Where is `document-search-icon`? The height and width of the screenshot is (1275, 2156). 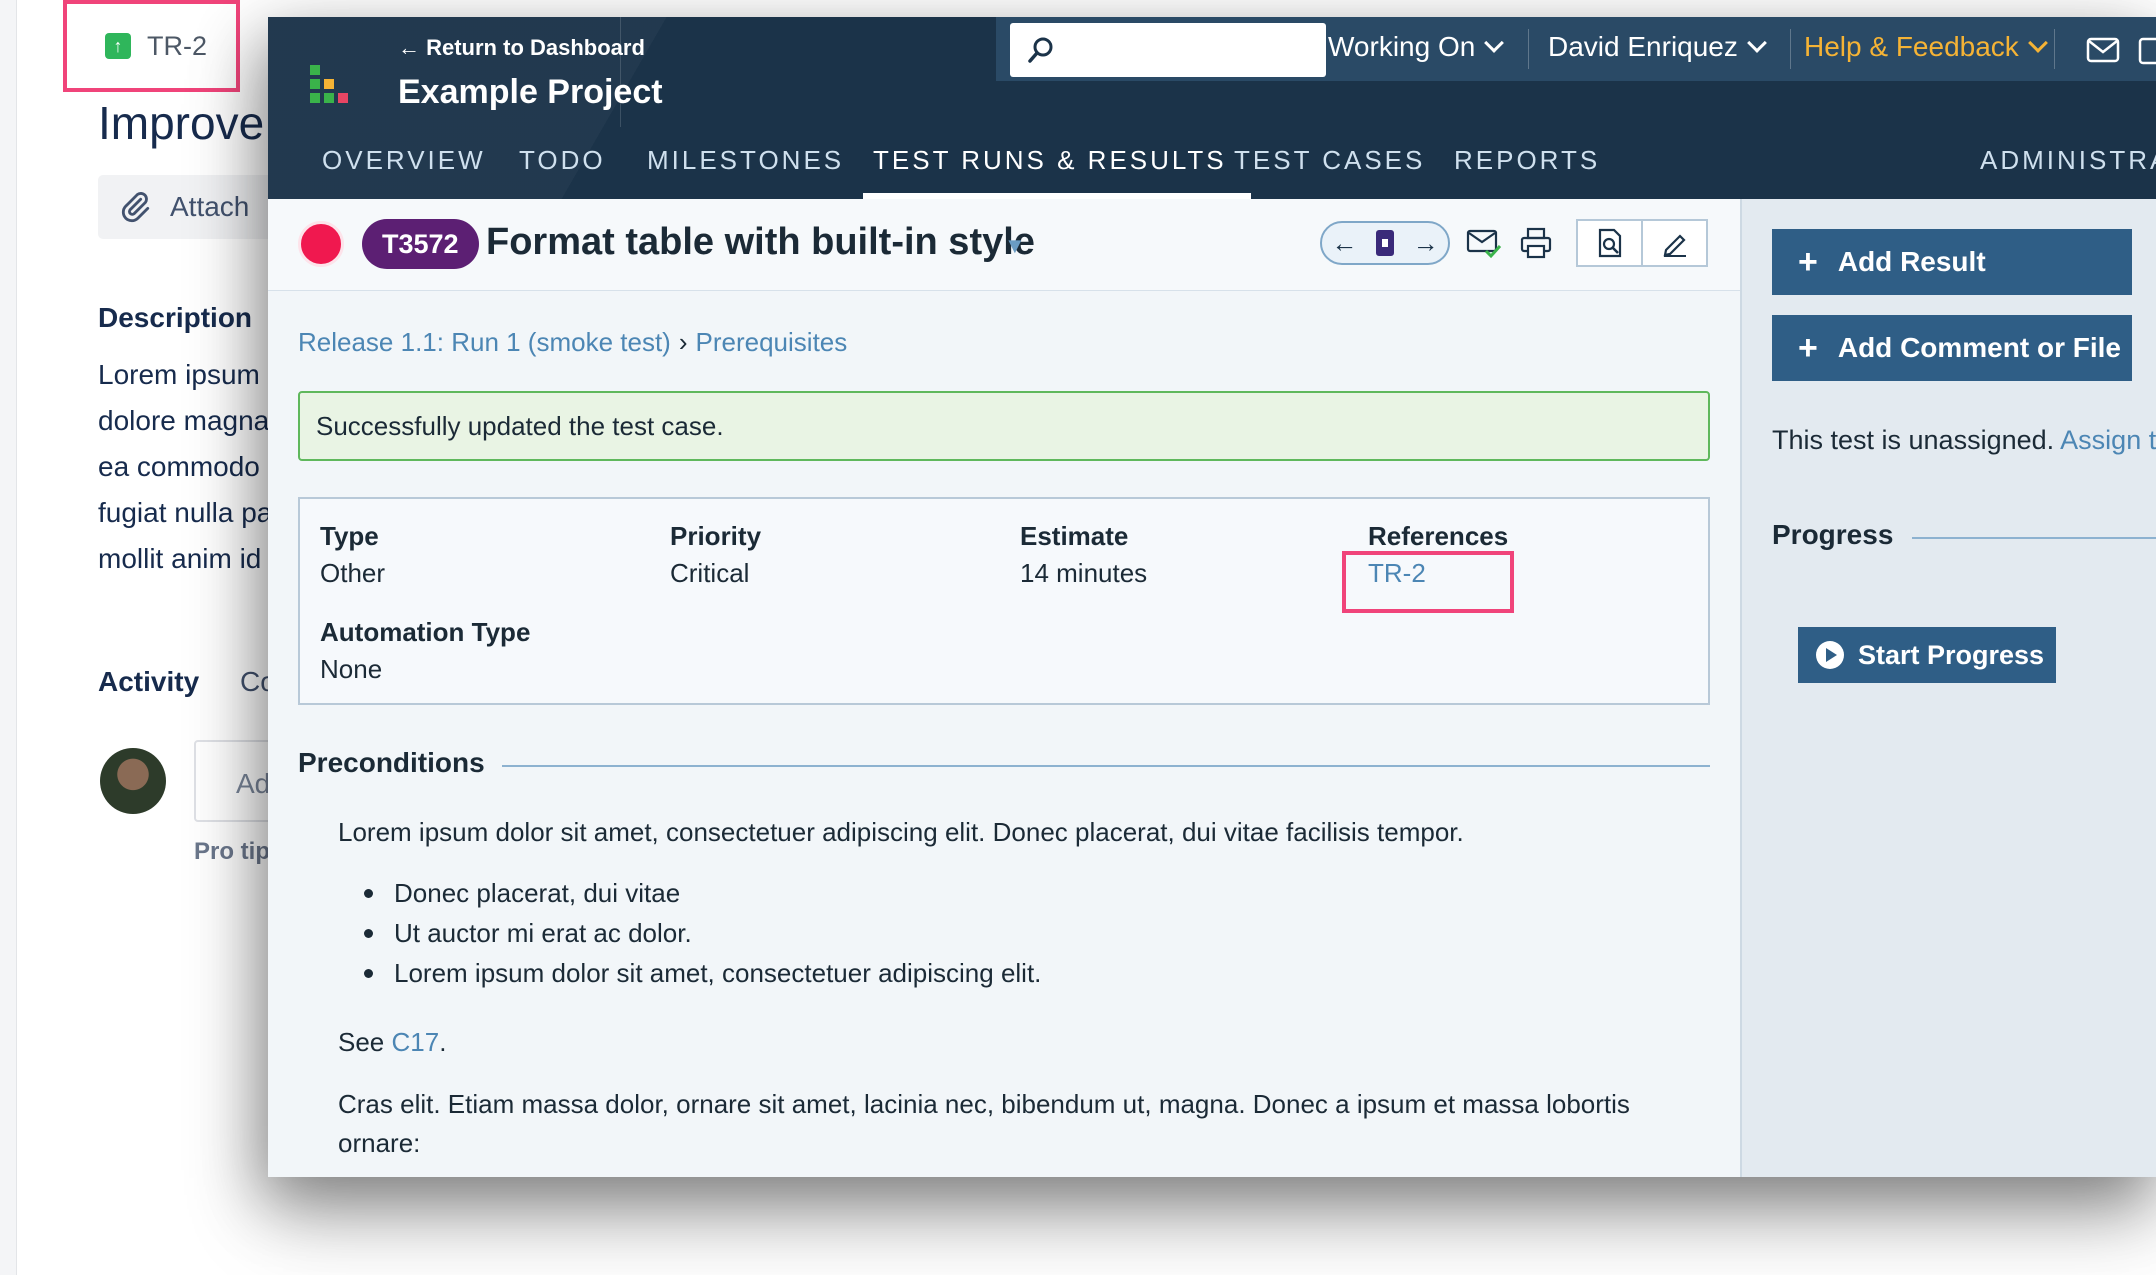
document-search-icon is located at coordinates (1609, 243).